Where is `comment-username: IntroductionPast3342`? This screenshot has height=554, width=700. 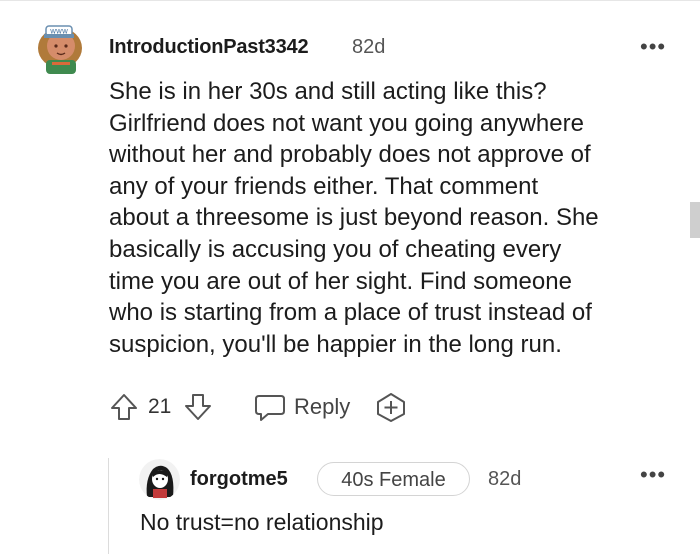
comment-username: IntroductionPast3342 is located at coordinates (209, 47).